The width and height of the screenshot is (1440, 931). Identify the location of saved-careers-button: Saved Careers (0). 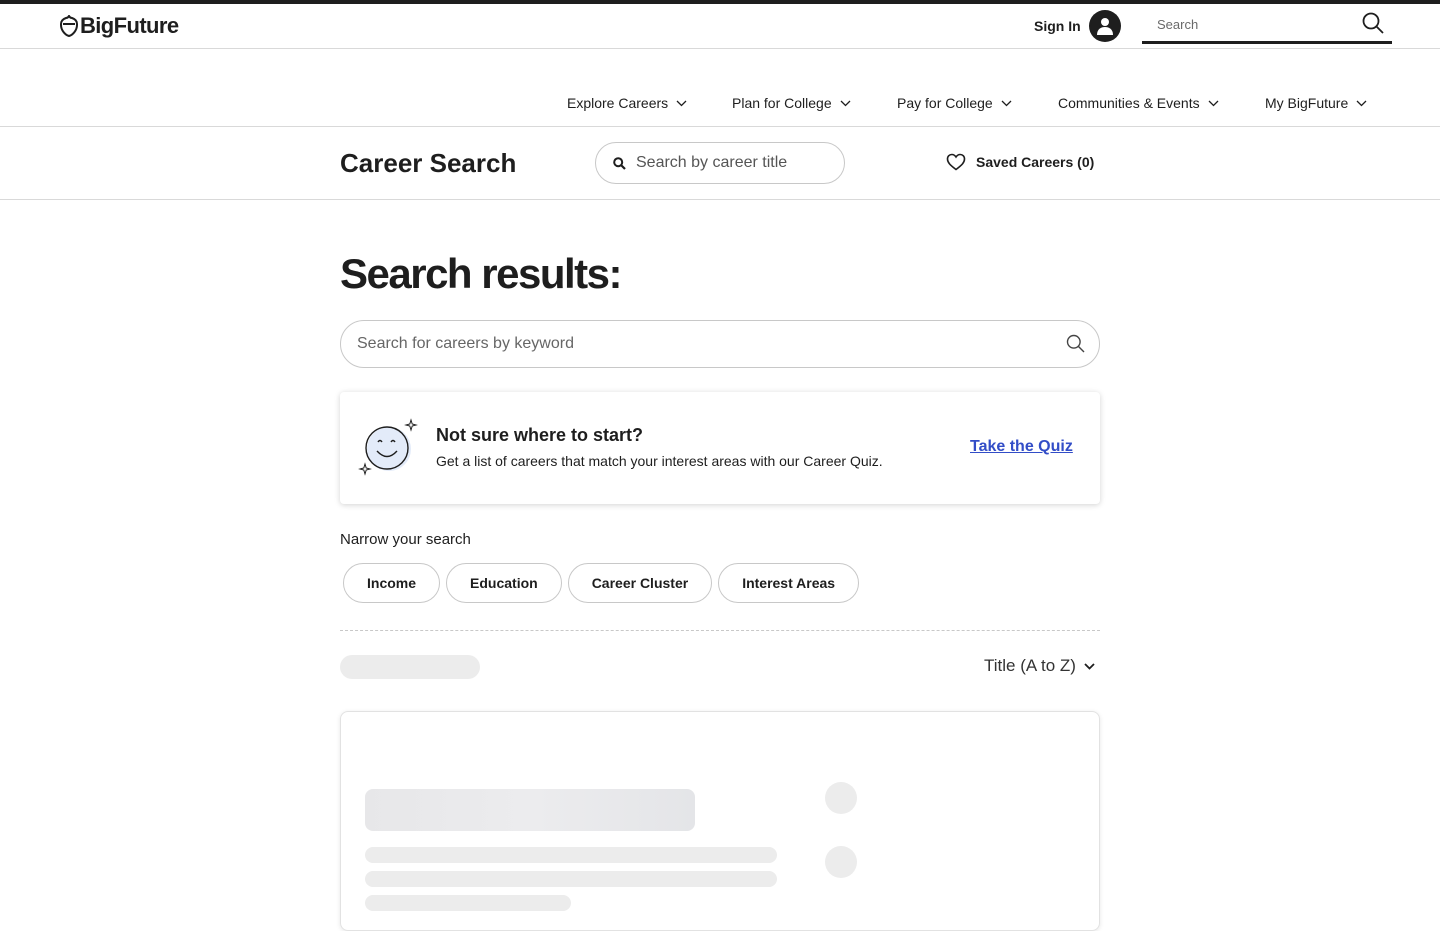
(1020, 162).